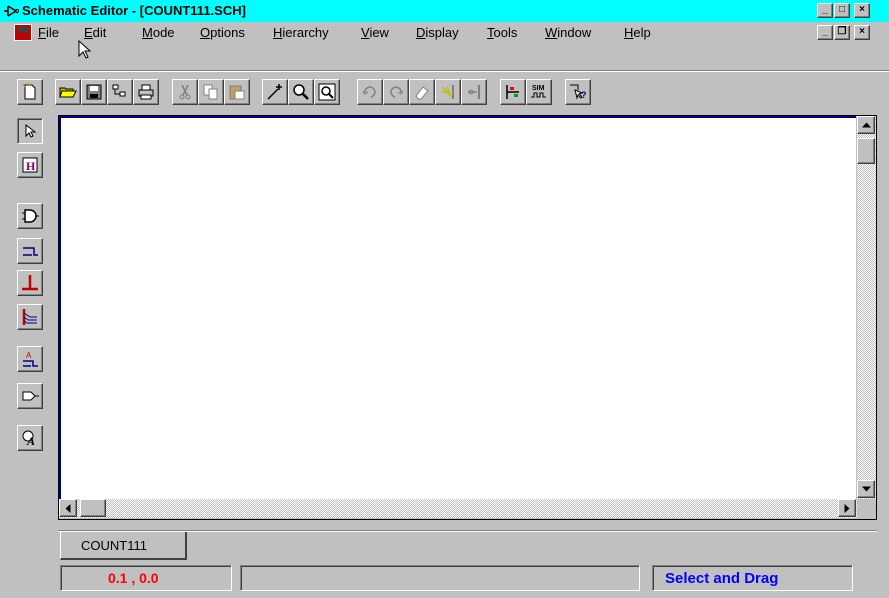 This screenshot has height=598, width=889. What do you see at coordinates (120, 92) in the screenshot?
I see `hierarchy-icon` at bounding box center [120, 92].